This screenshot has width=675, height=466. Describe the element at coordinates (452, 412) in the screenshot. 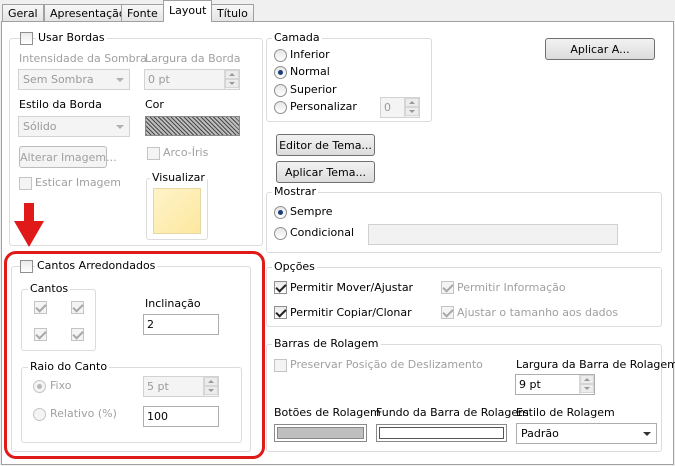

I see `scroll-background-label: Fundo da Barra de Rolagem` at that location.